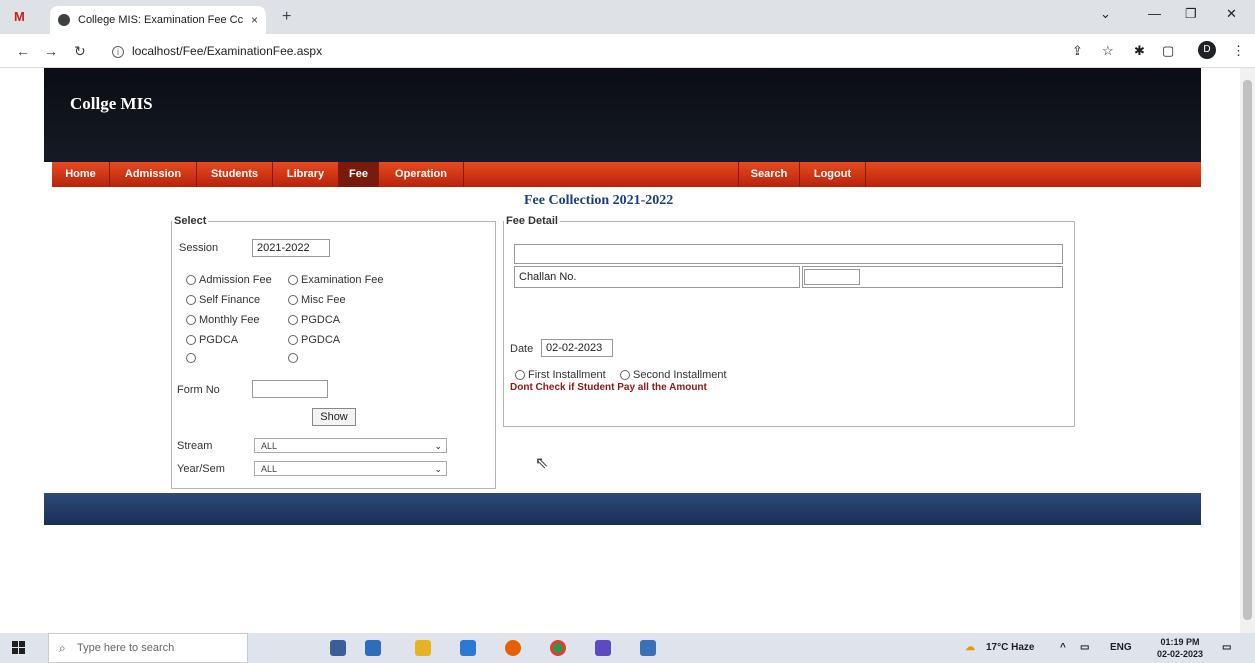 The height and width of the screenshot is (663, 1255). What do you see at coordinates (513, 648) in the screenshot?
I see `firefox-icon` at bounding box center [513, 648].